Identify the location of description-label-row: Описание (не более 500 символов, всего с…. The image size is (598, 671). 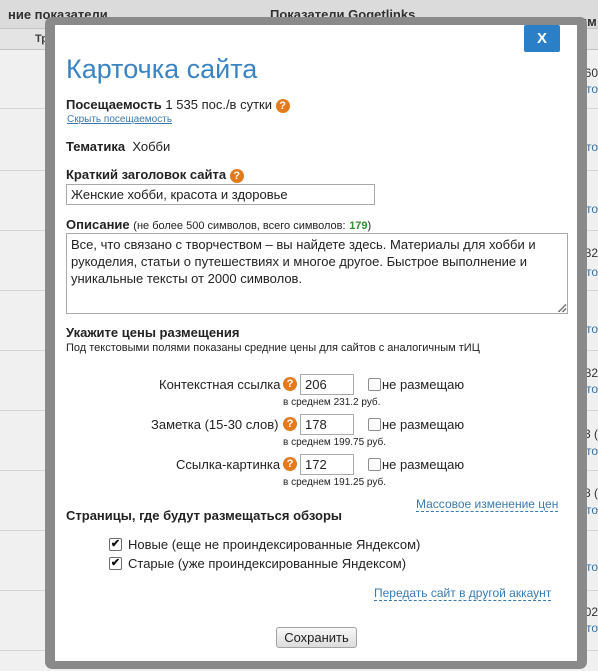
(218, 224).